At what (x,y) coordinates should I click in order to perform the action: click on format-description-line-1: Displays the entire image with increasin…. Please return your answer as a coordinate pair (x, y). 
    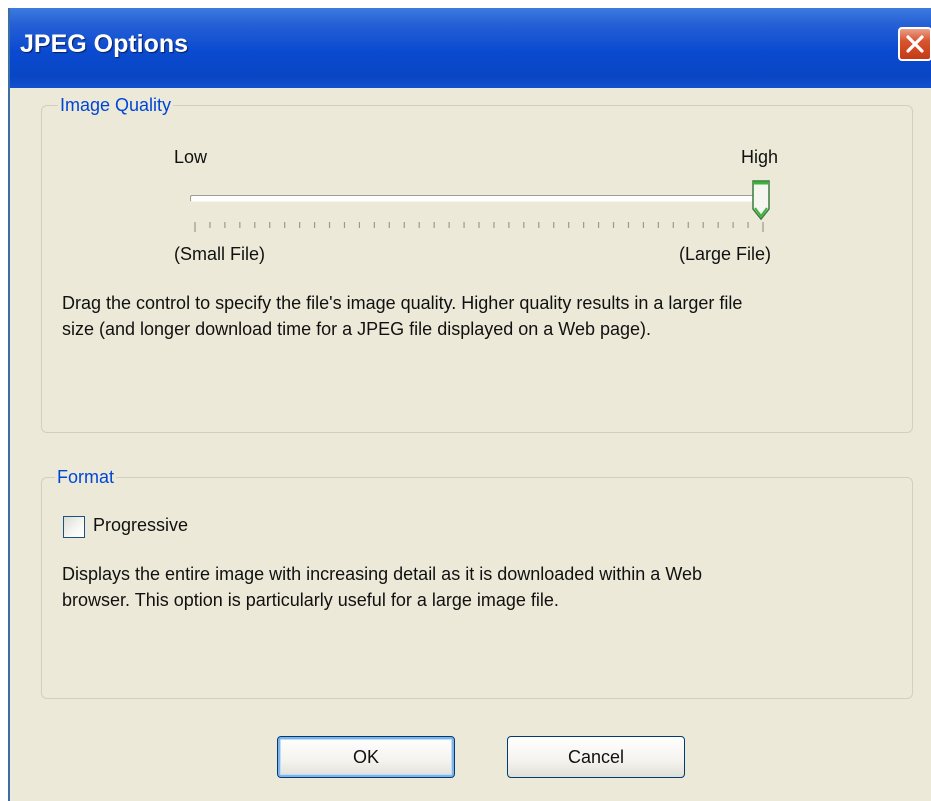
    Looking at the image, I should click on (382, 574).